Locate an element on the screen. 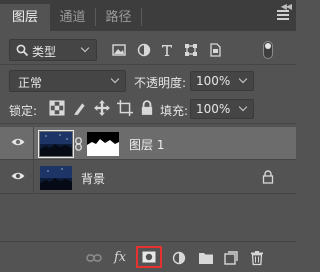  filter-kind-select: 类型 is located at coordinates (53, 50).